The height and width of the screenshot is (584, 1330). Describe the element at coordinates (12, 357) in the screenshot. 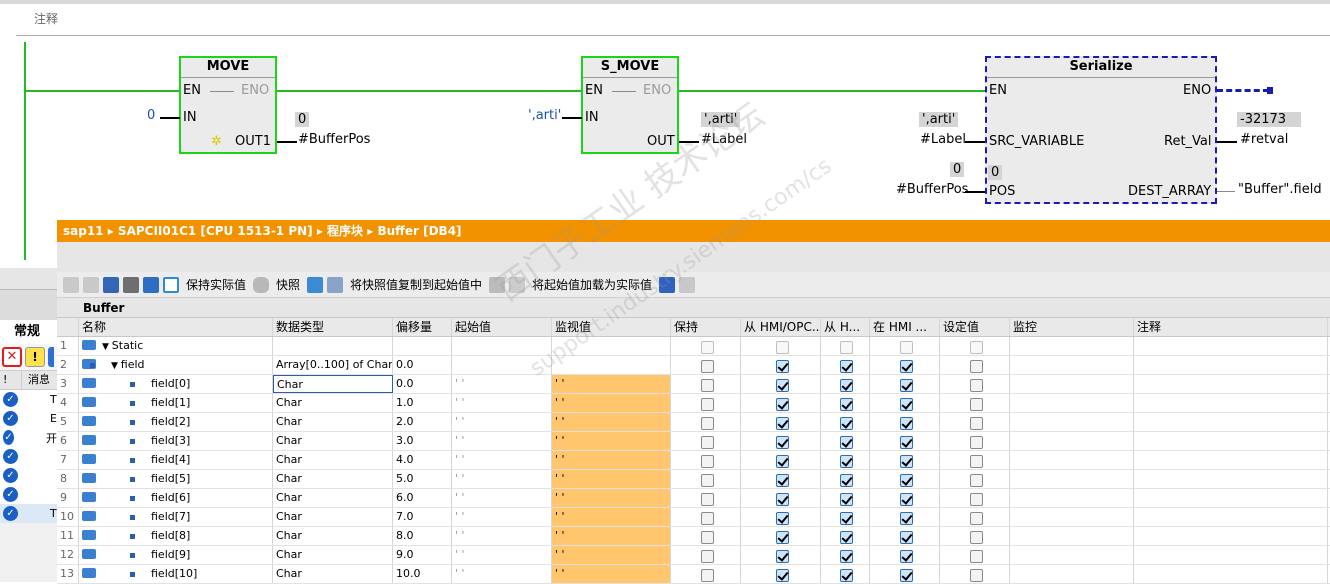

I see `error-filter-icon: ✕` at that location.